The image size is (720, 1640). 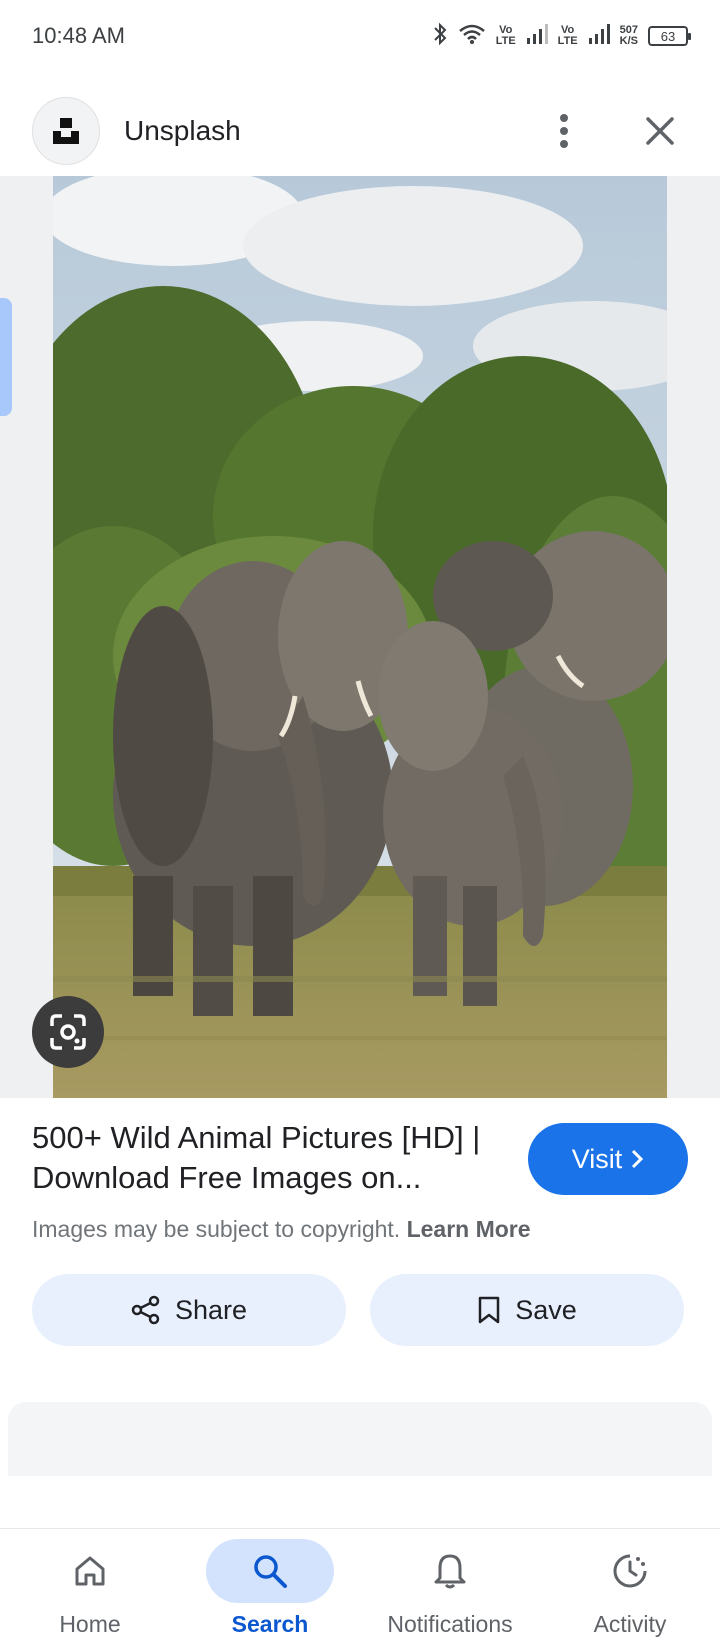 I want to click on more-vert-icon, so click(x=564, y=131).